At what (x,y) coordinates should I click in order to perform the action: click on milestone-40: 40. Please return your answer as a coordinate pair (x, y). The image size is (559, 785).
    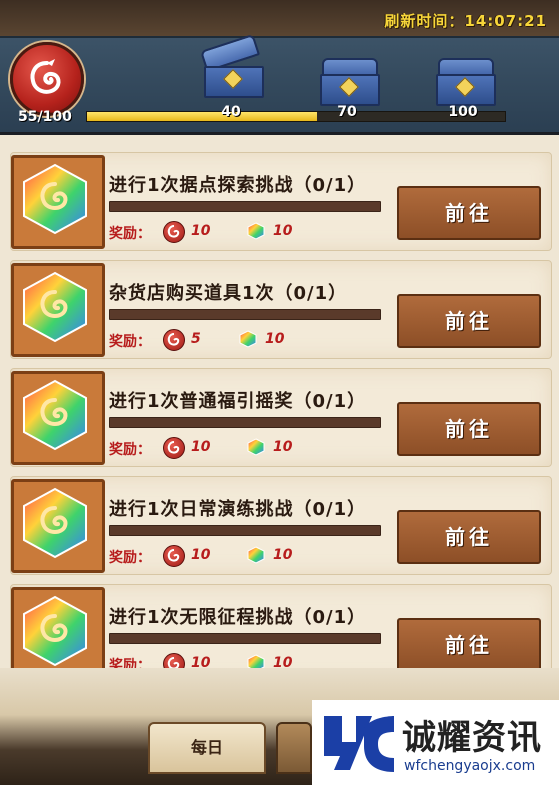
    Looking at the image, I should click on (231, 112).